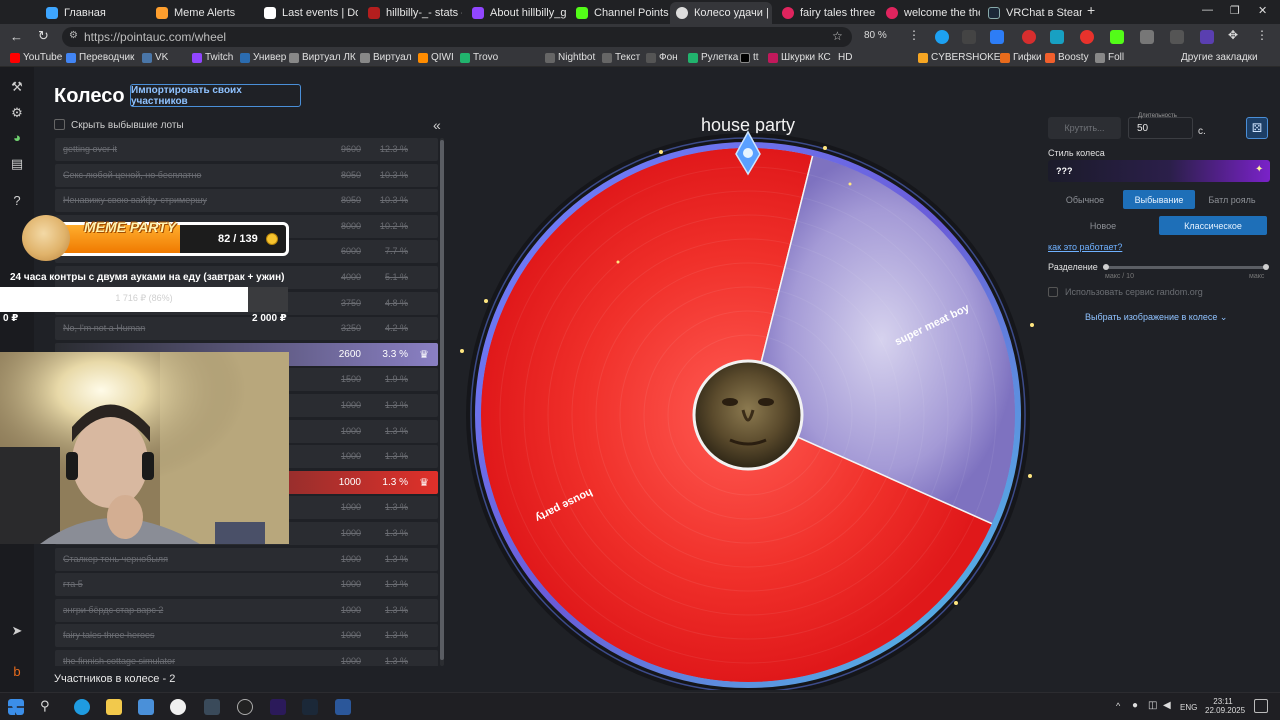 This screenshot has height=720, width=1280. I want to click on bookmark-item: YouTube, so click(36, 57).